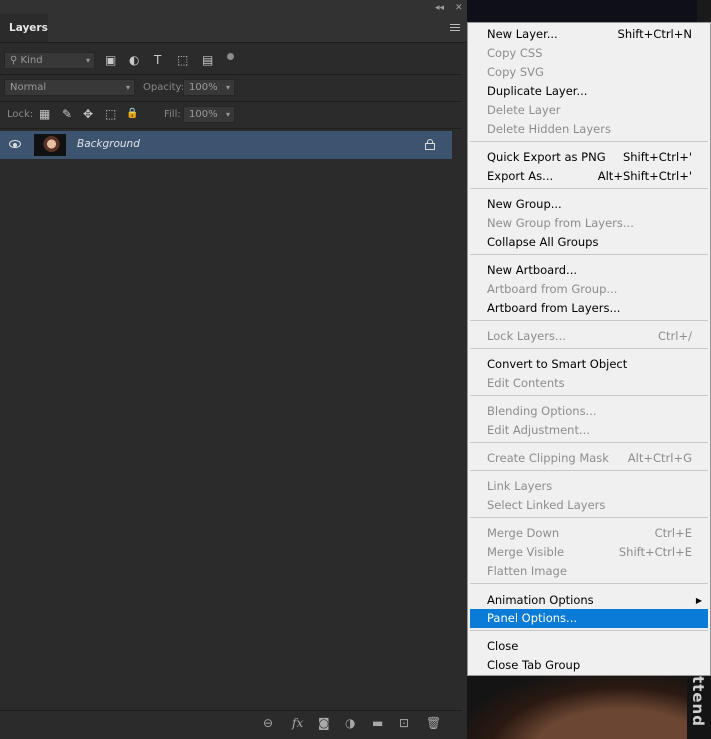  What do you see at coordinates (577, 707) in the screenshot?
I see `document-photo` at bounding box center [577, 707].